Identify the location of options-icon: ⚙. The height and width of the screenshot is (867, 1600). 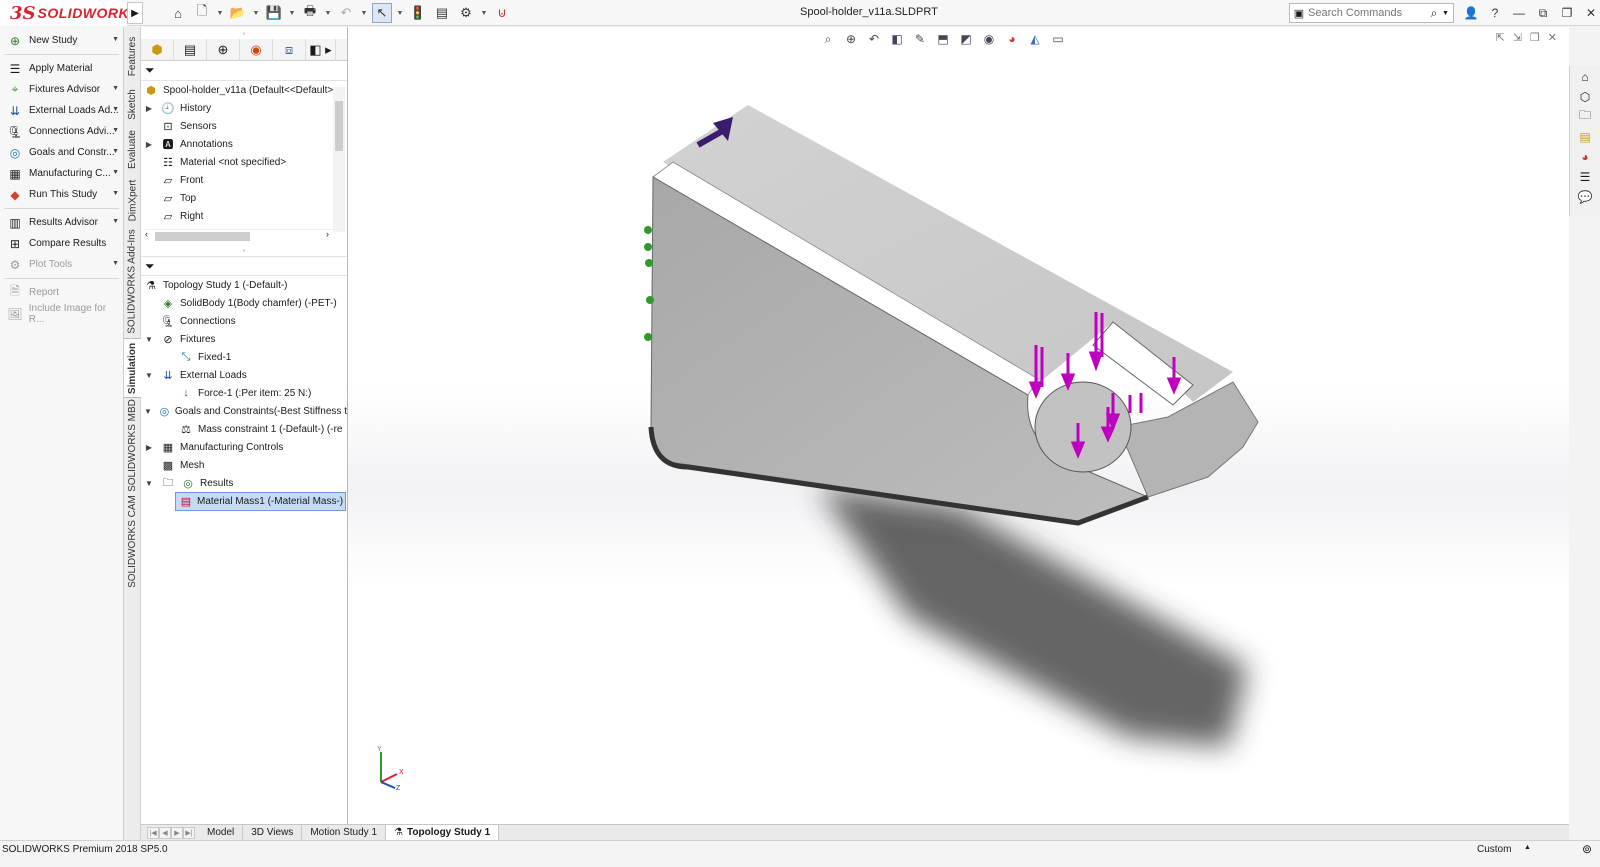
(466, 13).